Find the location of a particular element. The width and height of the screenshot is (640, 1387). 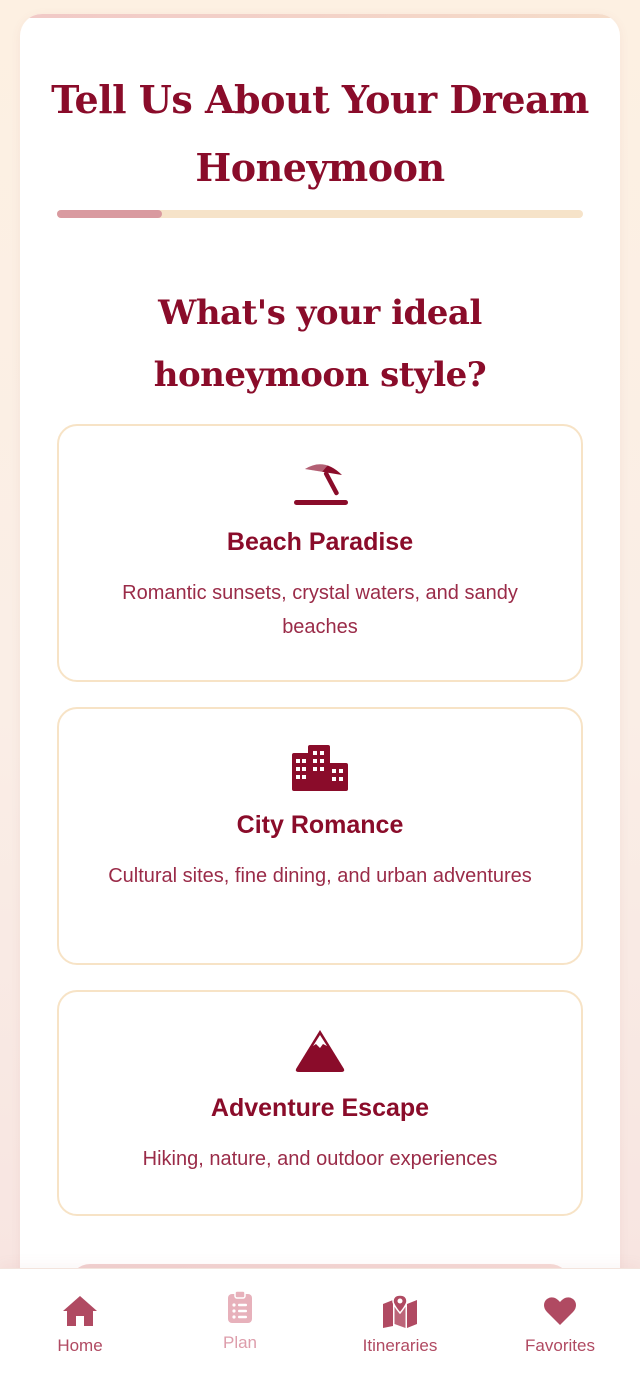

heart-icon is located at coordinates (560, 1311).